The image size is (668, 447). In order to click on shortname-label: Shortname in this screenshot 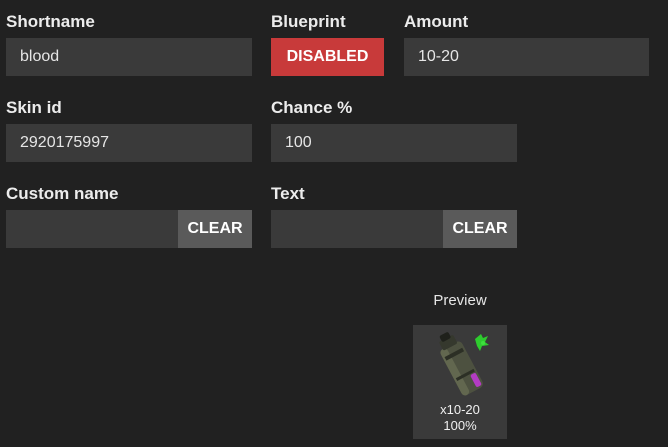, I will do `click(50, 21)`.